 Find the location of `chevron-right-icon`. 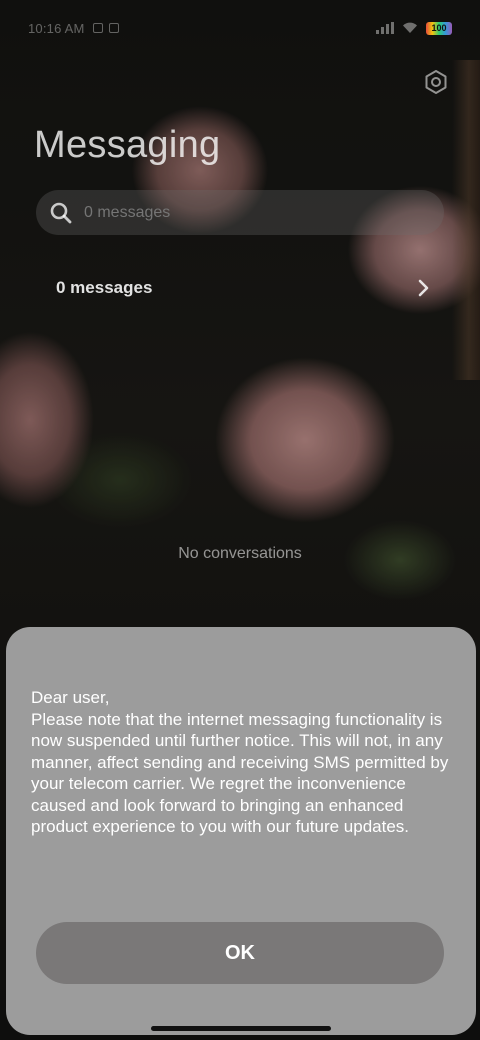

chevron-right-icon is located at coordinates (423, 288).